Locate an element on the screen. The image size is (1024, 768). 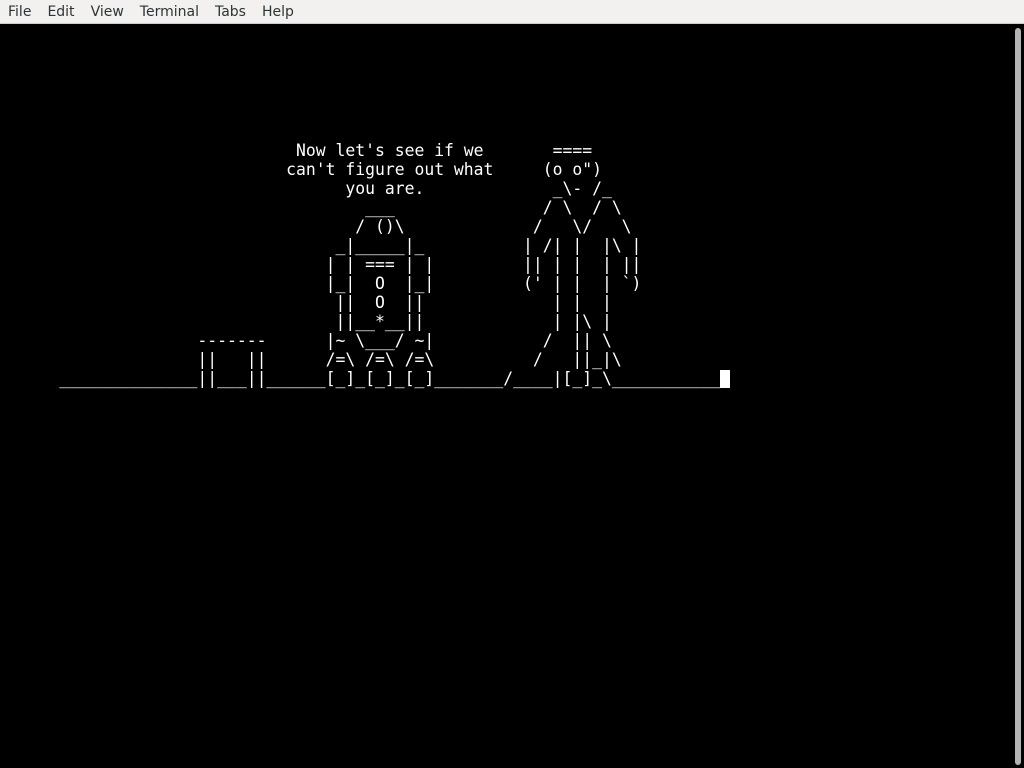
terminal-line: |_| O |_| (' | | | `) is located at coordinates (321, 283).